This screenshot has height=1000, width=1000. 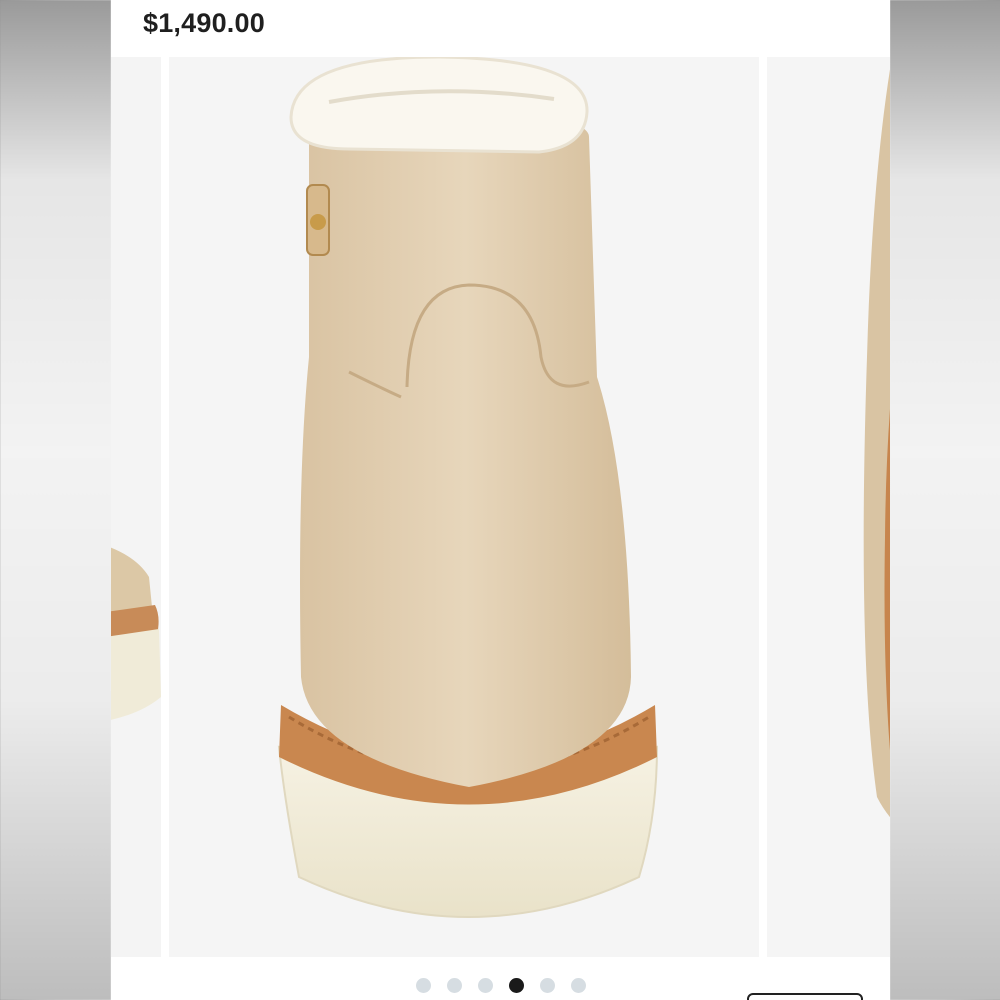 I want to click on carousel-dot-active, so click(x=516, y=985).